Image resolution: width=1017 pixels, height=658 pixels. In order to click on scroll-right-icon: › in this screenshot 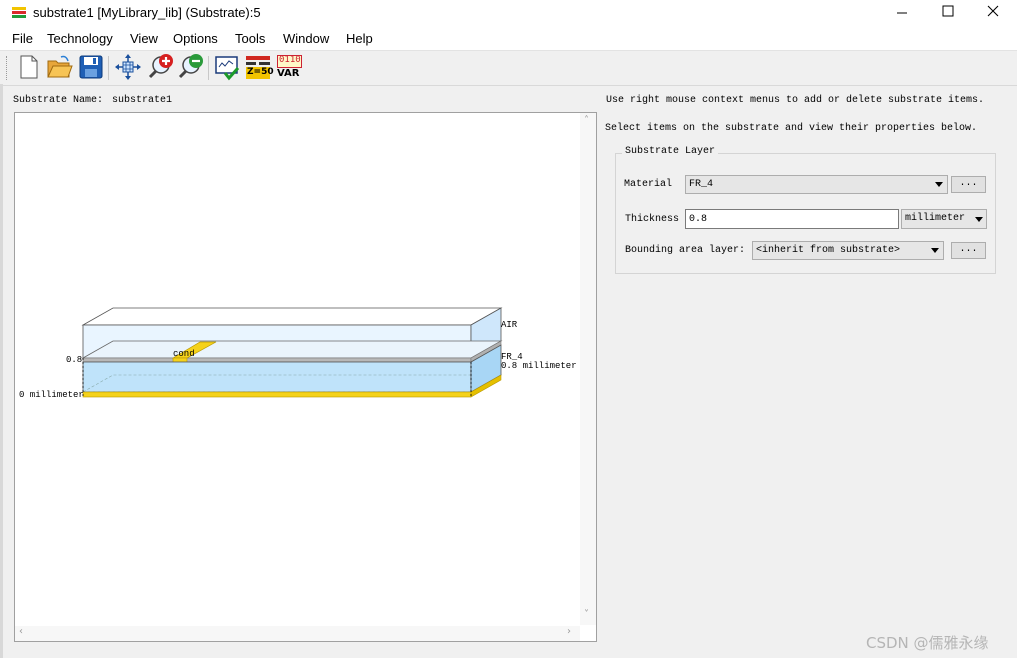, I will do `click(569, 631)`.